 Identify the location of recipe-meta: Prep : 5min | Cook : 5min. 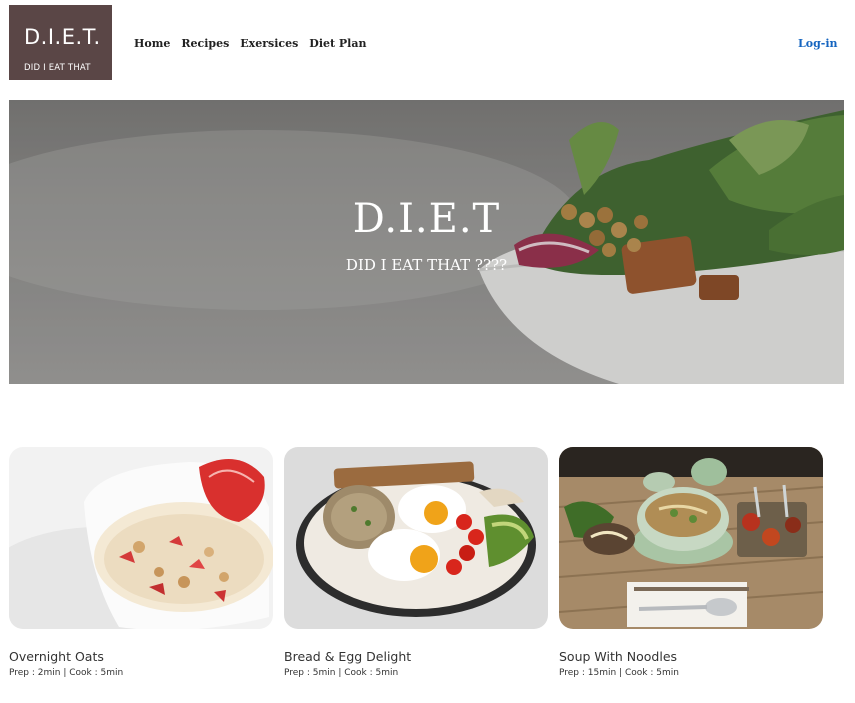
(341, 673).